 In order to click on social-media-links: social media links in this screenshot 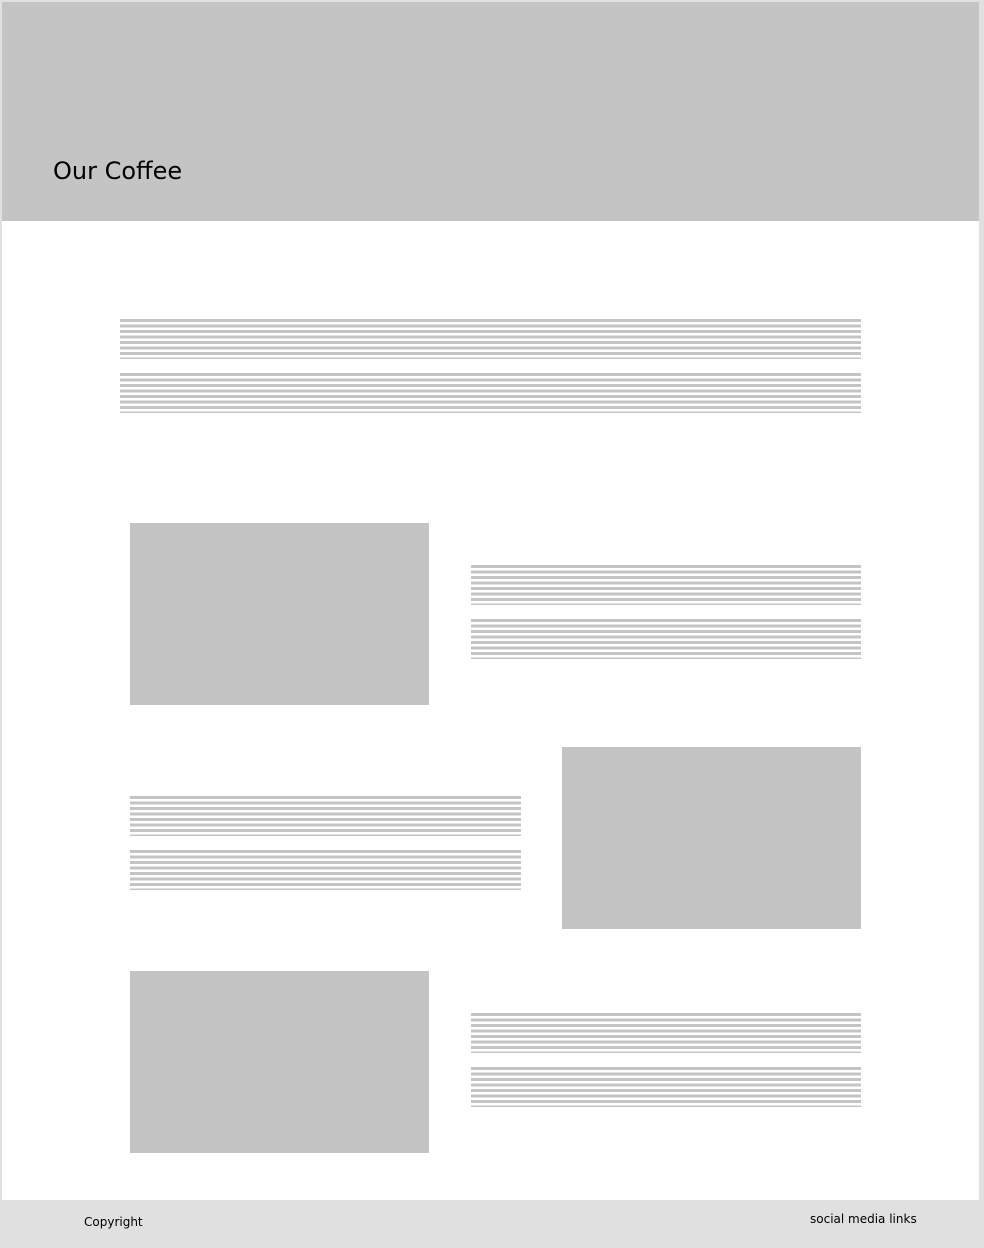, I will do `click(863, 1219)`.